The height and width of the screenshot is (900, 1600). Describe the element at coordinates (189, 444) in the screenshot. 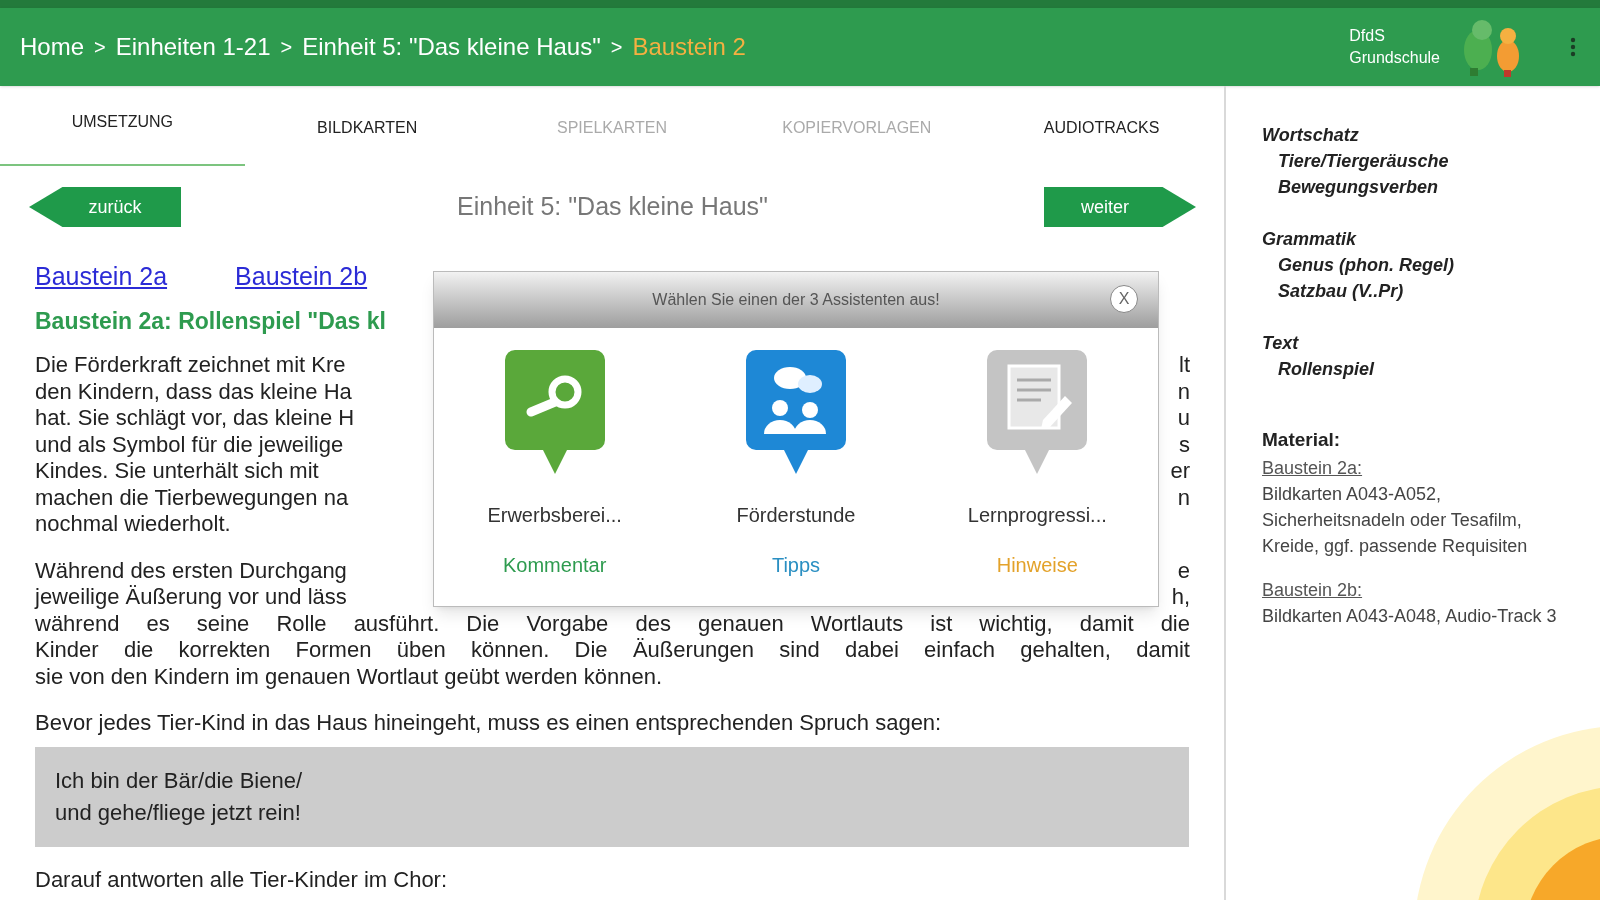

I see `text-line: und als Symbol für die jeweilige` at that location.